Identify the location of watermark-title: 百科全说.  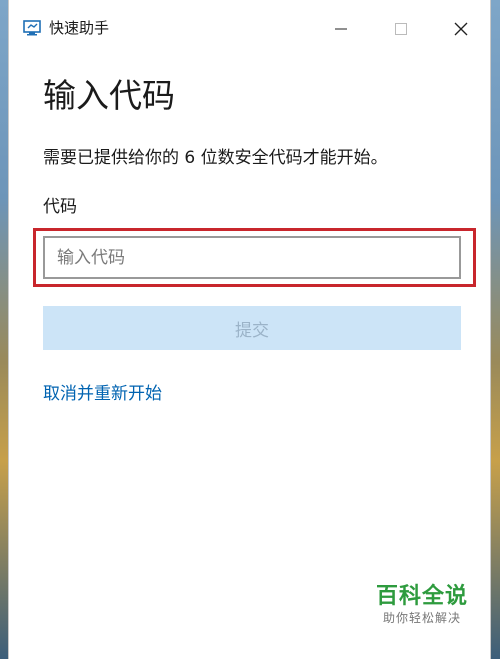
(421, 596).